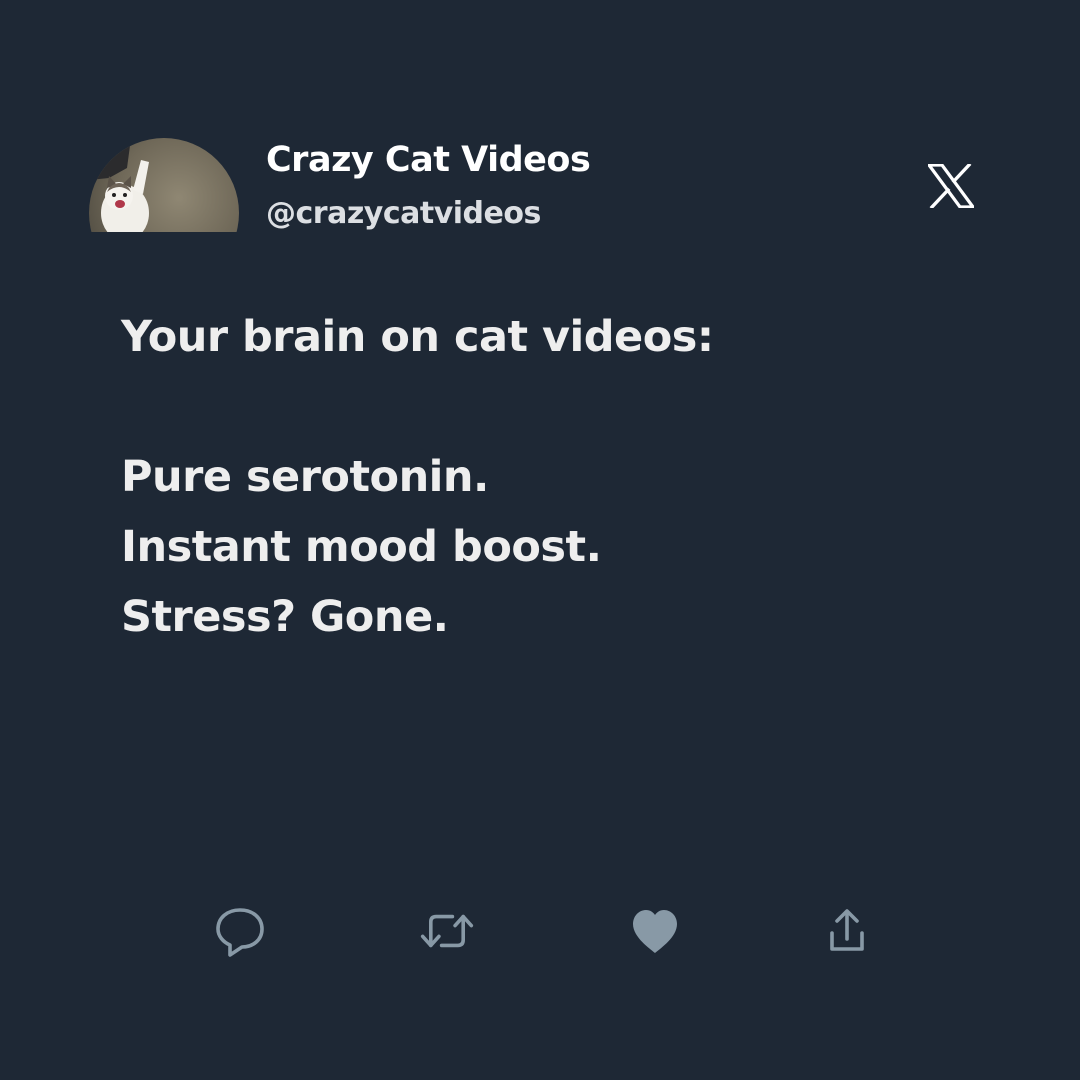  I want to click on like-button, so click(655, 931).